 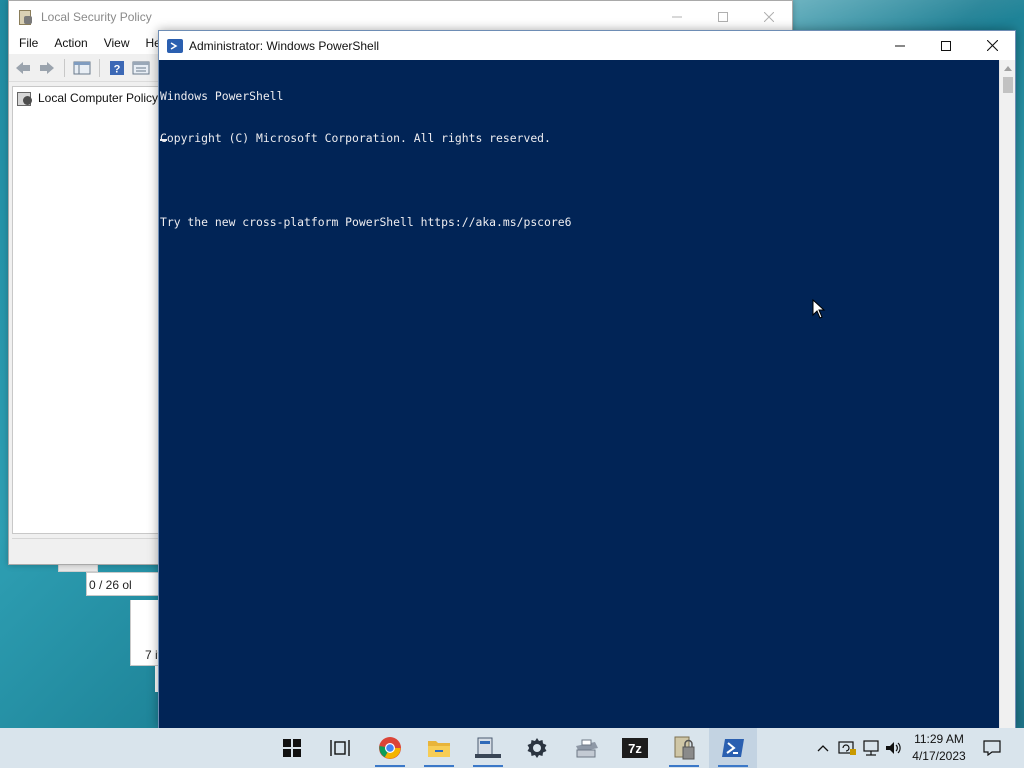 I want to click on task-view-button, so click(x=340, y=748).